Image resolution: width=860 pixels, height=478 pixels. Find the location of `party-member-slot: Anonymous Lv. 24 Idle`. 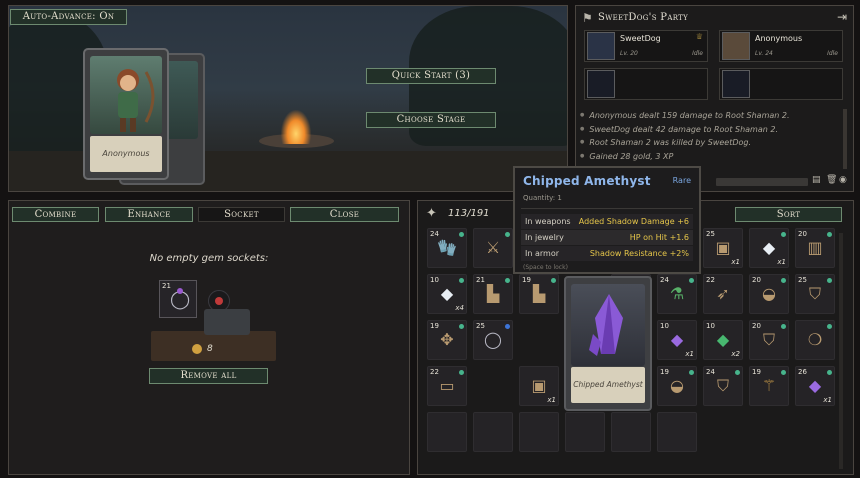

party-member-slot: Anonymous Lv. 24 Idle is located at coordinates (781, 46).